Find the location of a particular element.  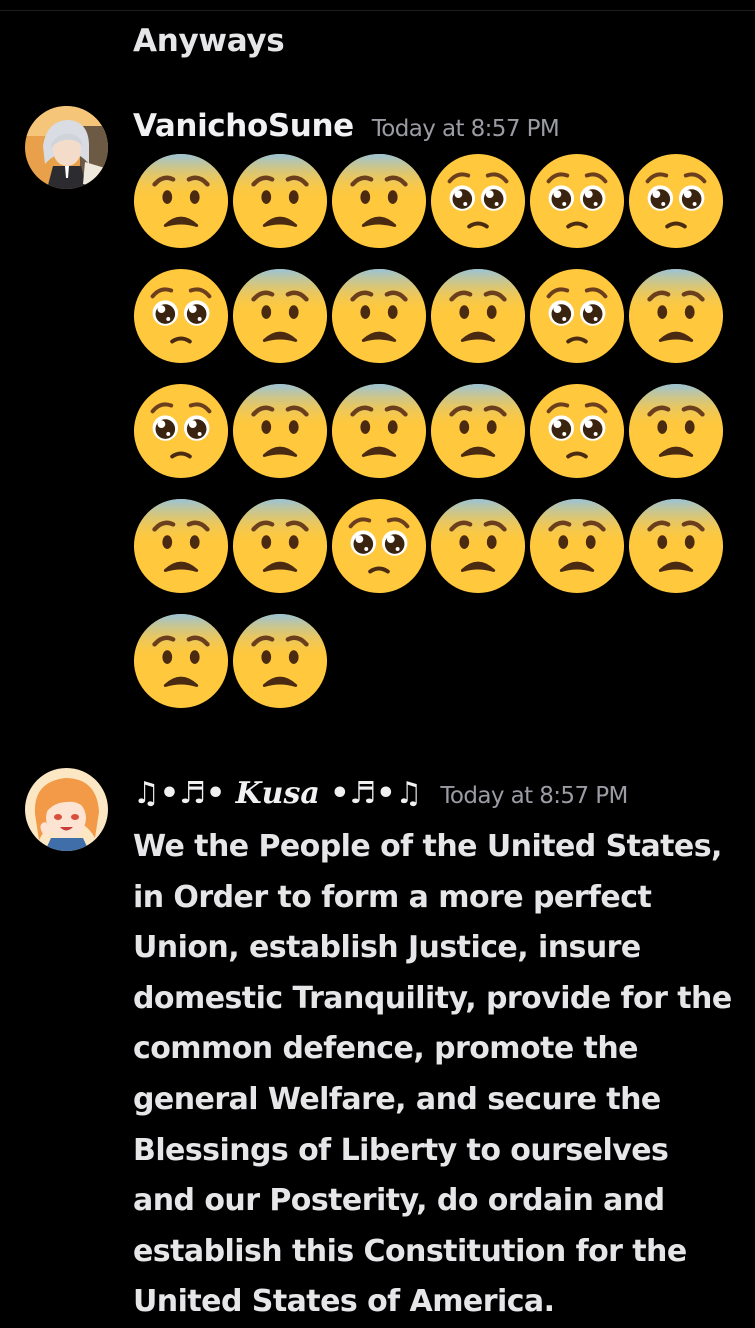

avatar-vanichosune is located at coordinates (66, 147).